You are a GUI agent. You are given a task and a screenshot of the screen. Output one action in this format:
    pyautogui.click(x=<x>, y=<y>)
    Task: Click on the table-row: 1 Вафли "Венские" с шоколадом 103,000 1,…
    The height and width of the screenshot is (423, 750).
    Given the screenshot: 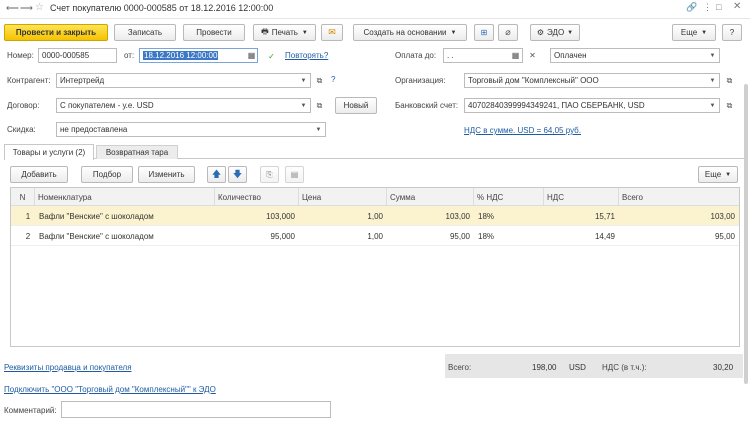 What is the action you would take?
    pyautogui.click(x=375, y=216)
    